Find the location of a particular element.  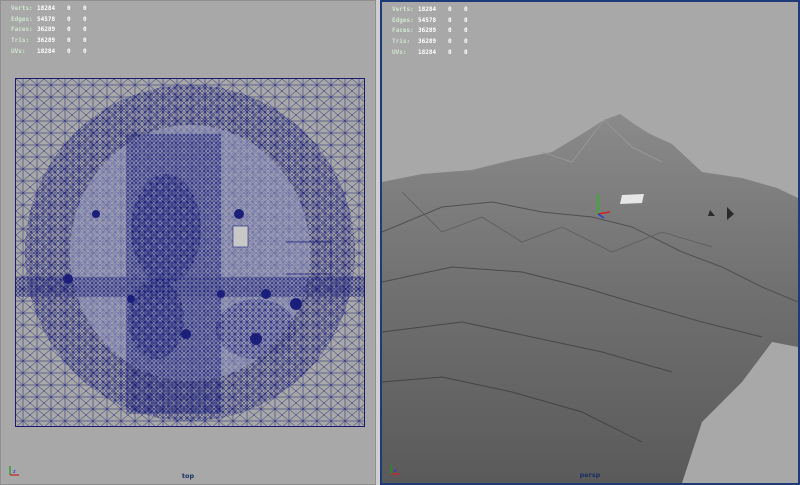

camera-label: top is located at coordinates (188, 476).